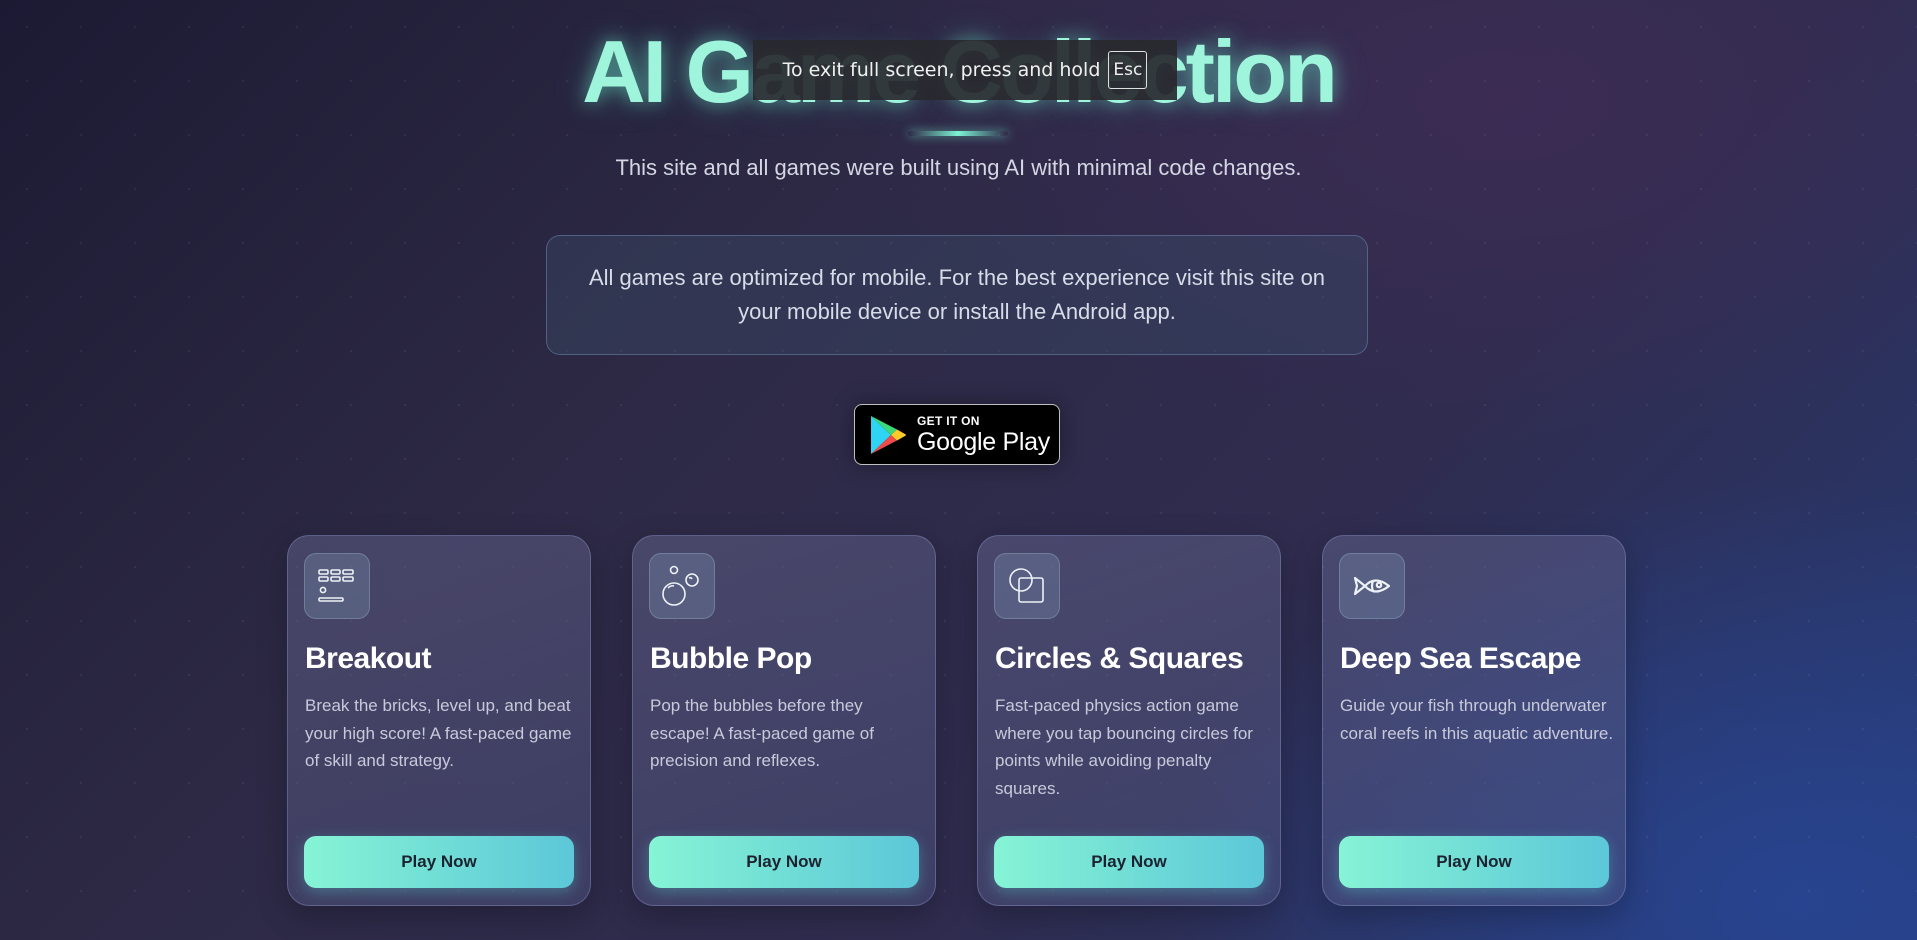 This screenshot has width=1917, height=940. I want to click on play-now-button-circles-squares: Play Now, so click(1129, 862).